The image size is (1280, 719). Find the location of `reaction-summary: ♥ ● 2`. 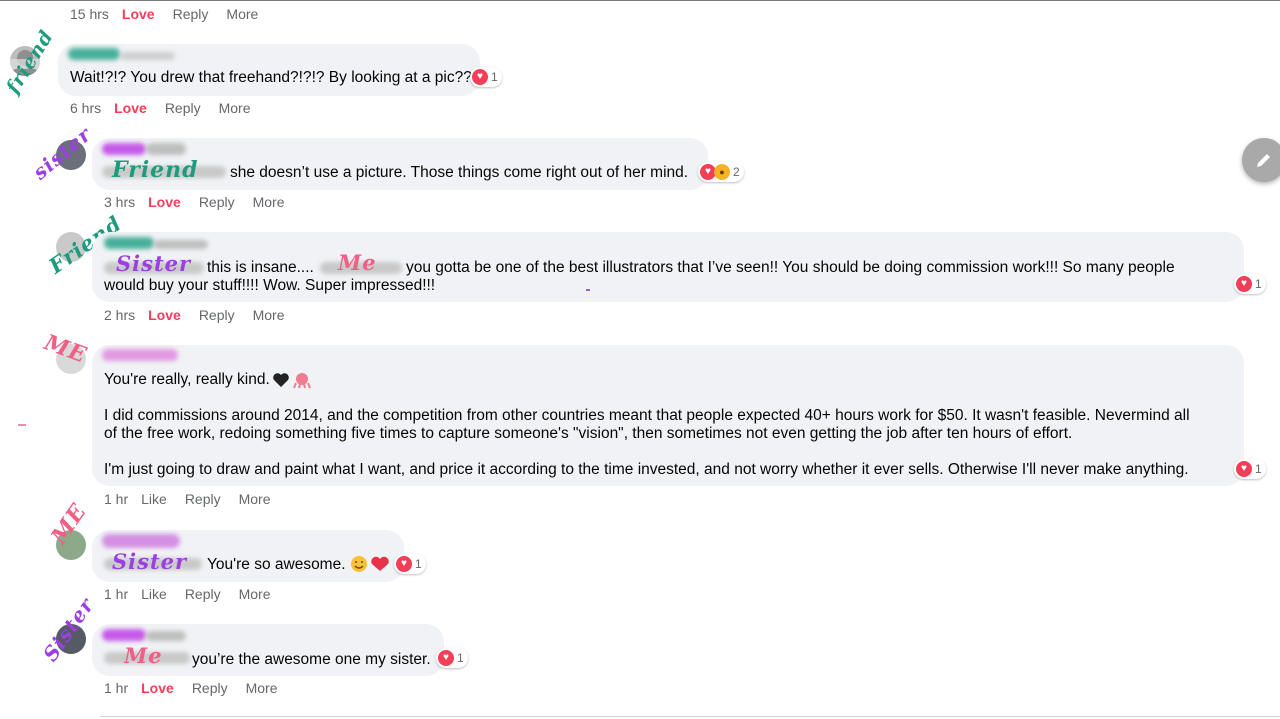

reaction-summary: ♥ ● 2 is located at coordinates (721, 172).